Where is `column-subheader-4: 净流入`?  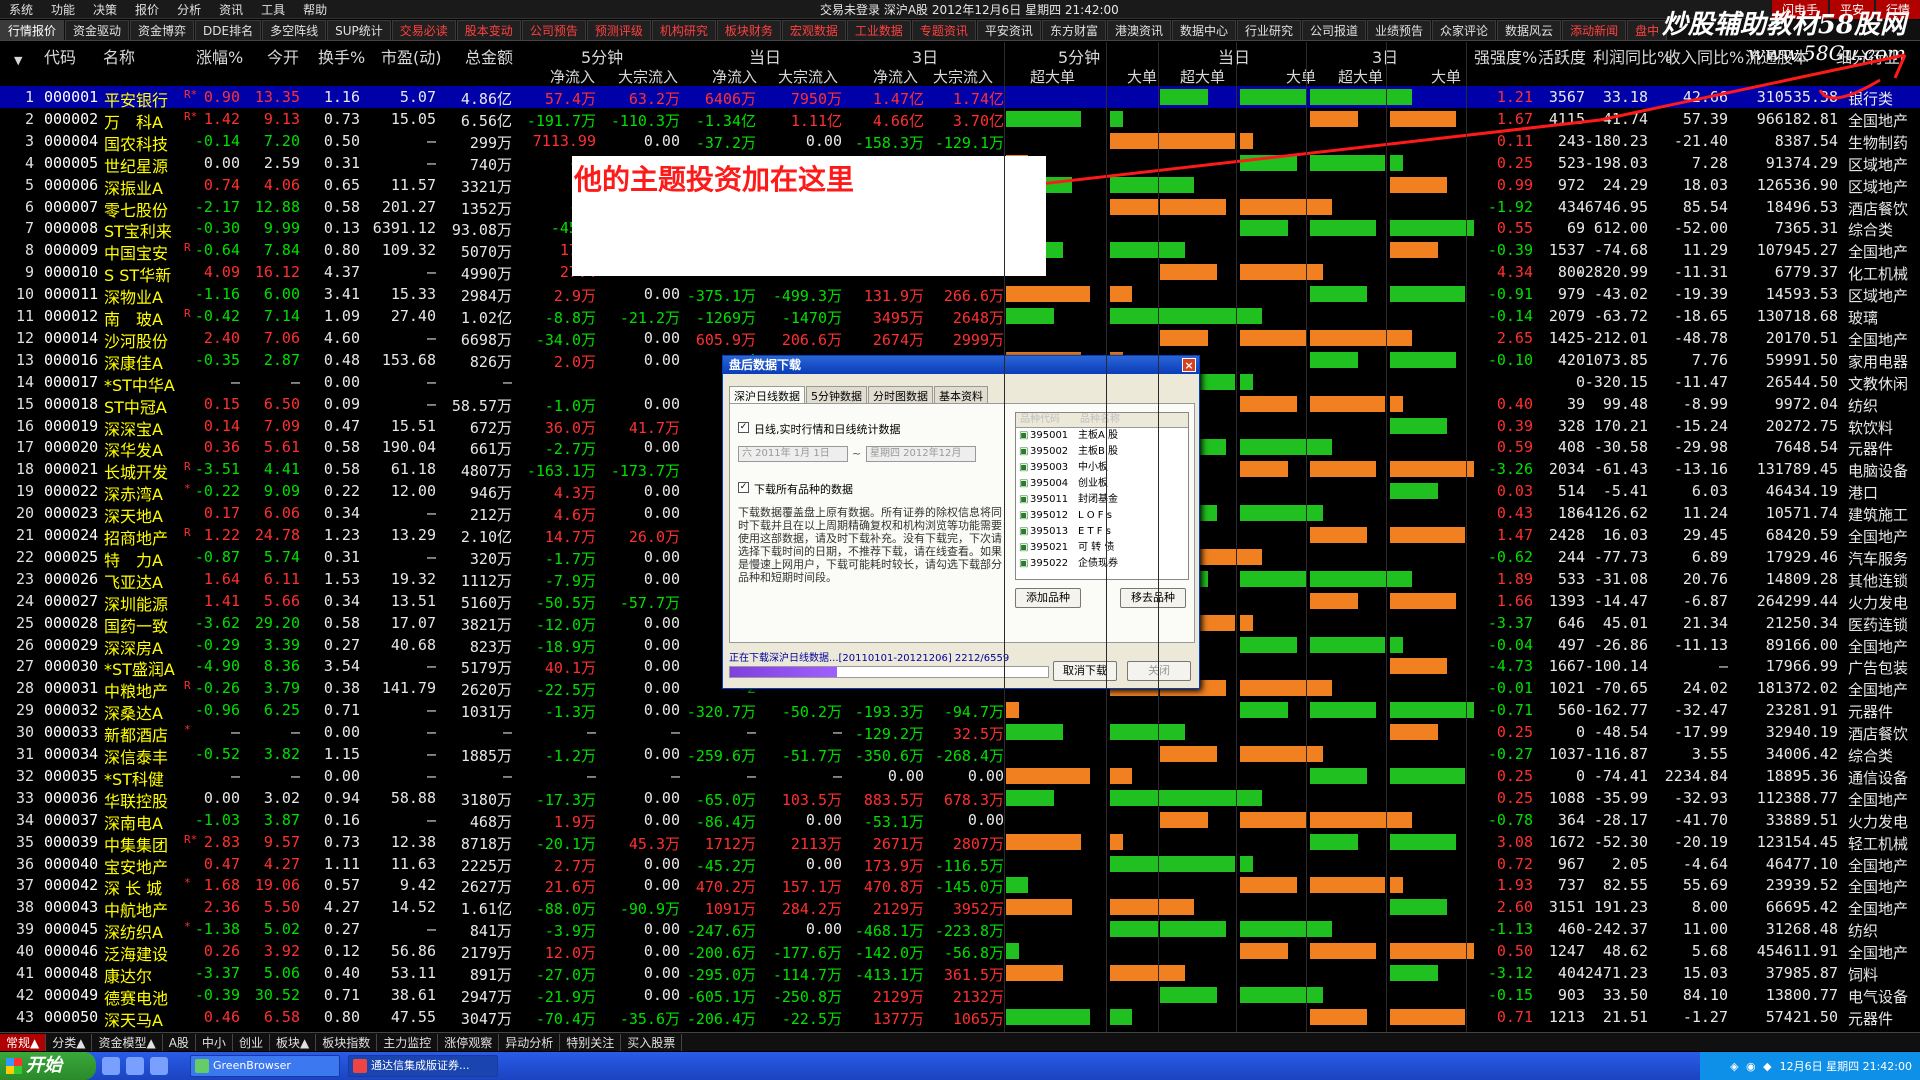 column-subheader-4: 净流入 is located at coordinates (895, 76).